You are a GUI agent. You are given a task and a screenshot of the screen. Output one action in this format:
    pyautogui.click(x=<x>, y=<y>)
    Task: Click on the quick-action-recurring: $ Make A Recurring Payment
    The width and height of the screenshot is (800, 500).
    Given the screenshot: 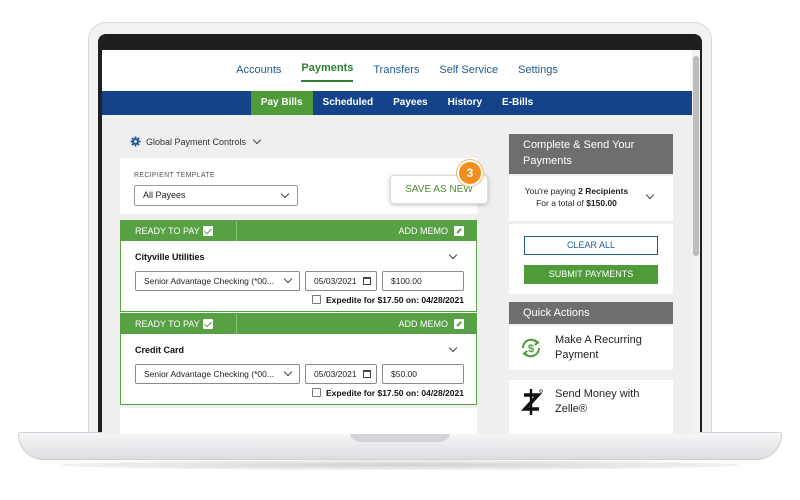 What is the action you would take?
    pyautogui.click(x=591, y=348)
    